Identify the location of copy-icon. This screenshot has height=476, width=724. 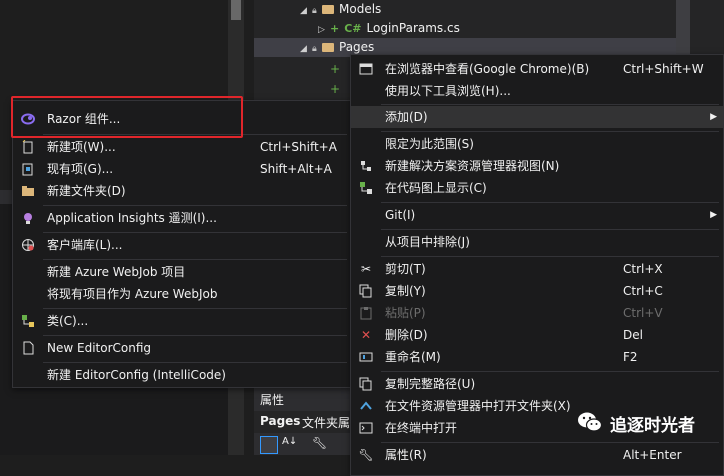
(366, 291).